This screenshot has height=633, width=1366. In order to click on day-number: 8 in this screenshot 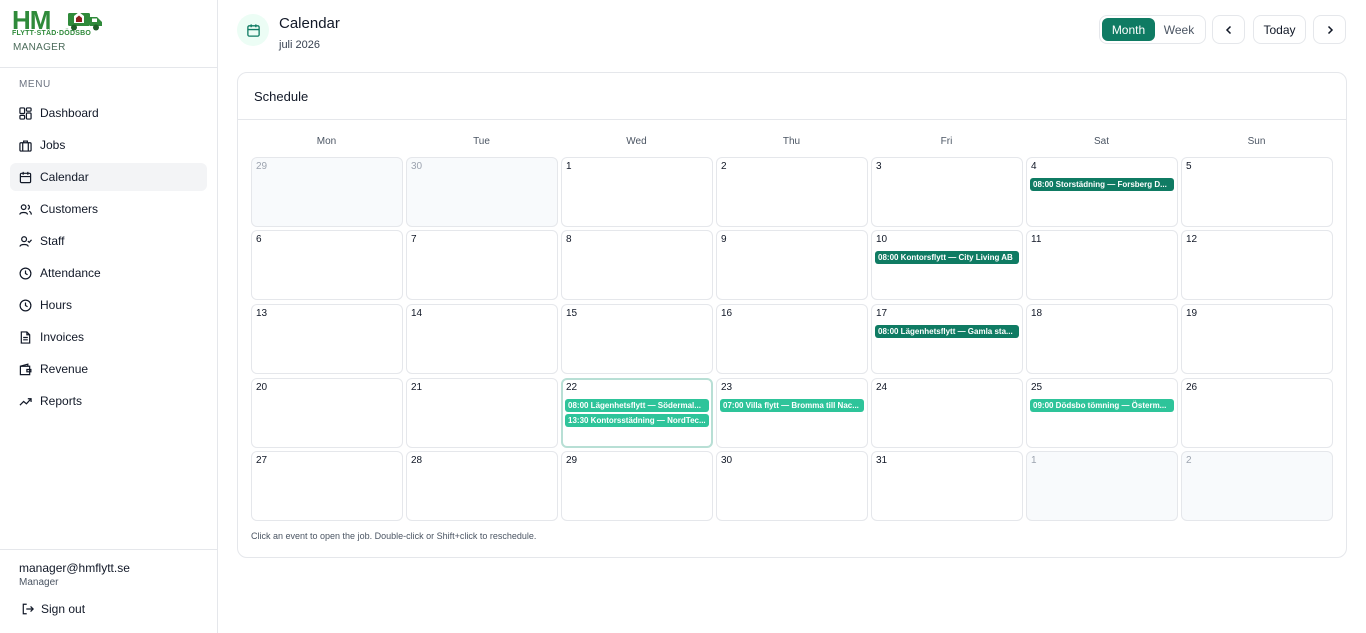, I will do `click(569, 239)`.